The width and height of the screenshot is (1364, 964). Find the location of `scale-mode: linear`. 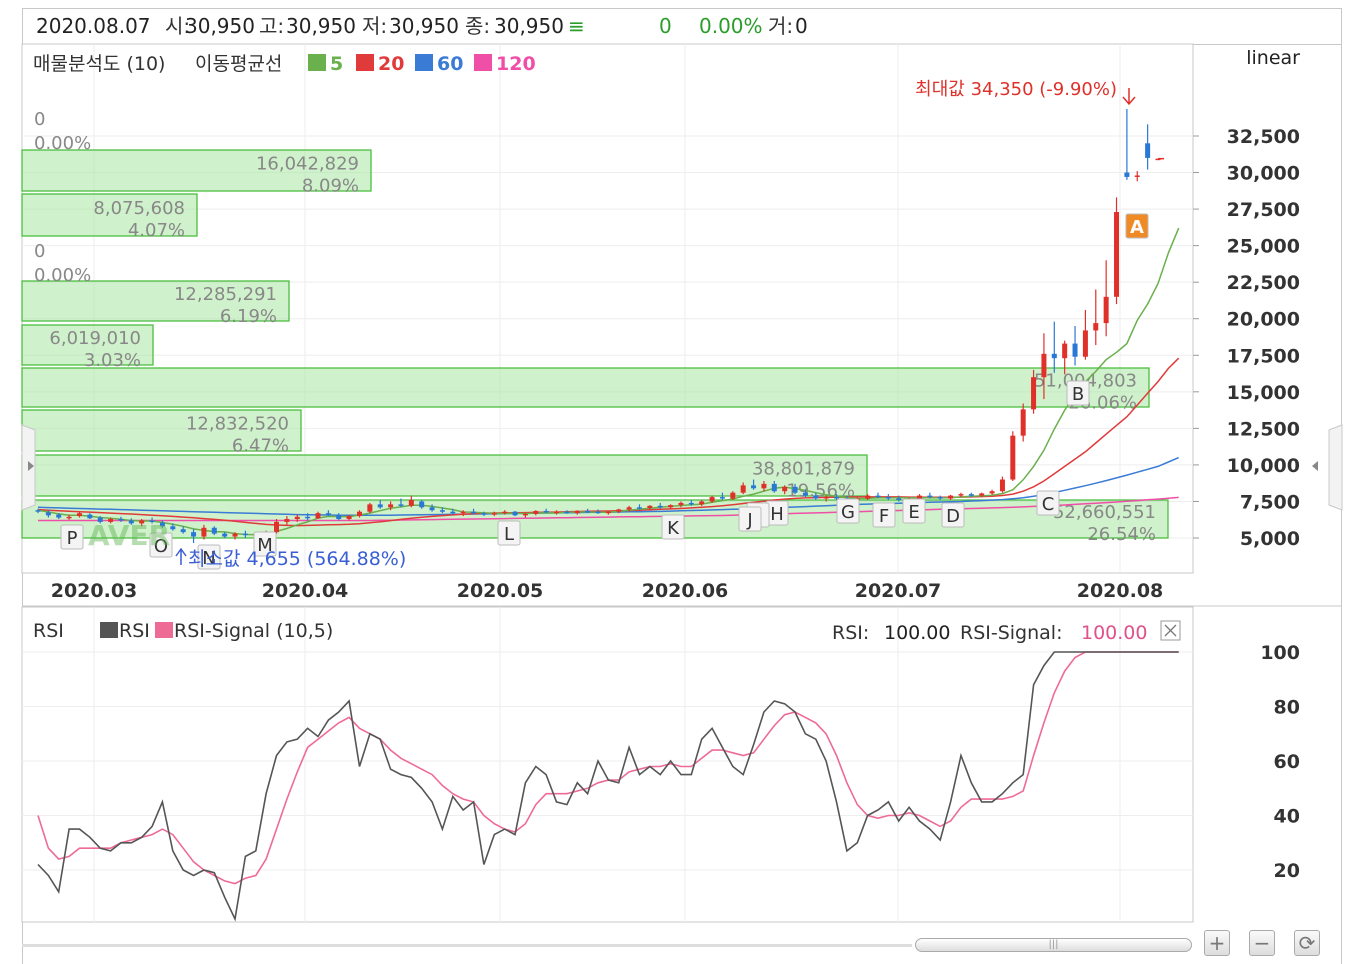

scale-mode: linear is located at coordinates (1273, 58).